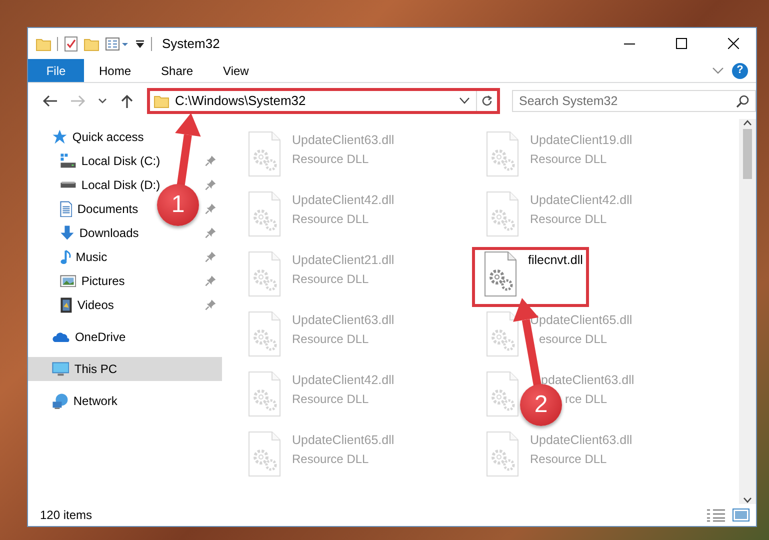  Describe the element at coordinates (742, 101) in the screenshot. I see `search-icon` at that location.